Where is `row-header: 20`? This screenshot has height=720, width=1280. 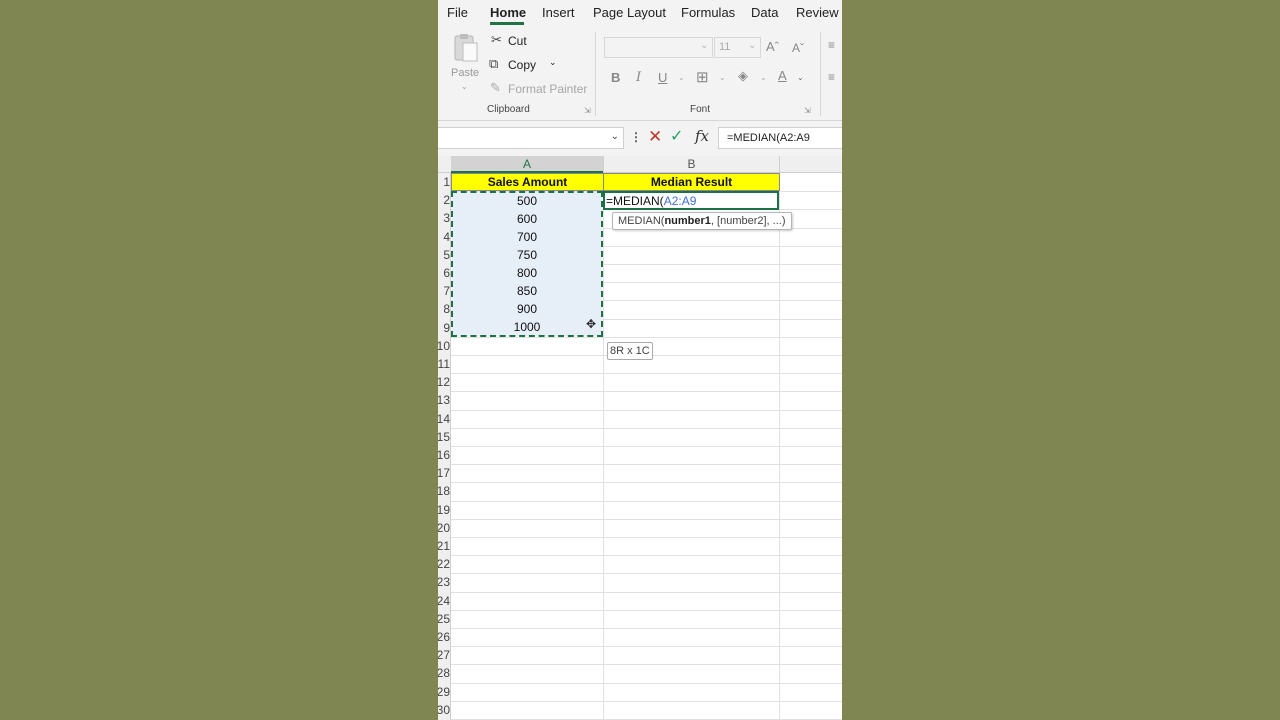
row-header: 20 is located at coordinates (444, 528).